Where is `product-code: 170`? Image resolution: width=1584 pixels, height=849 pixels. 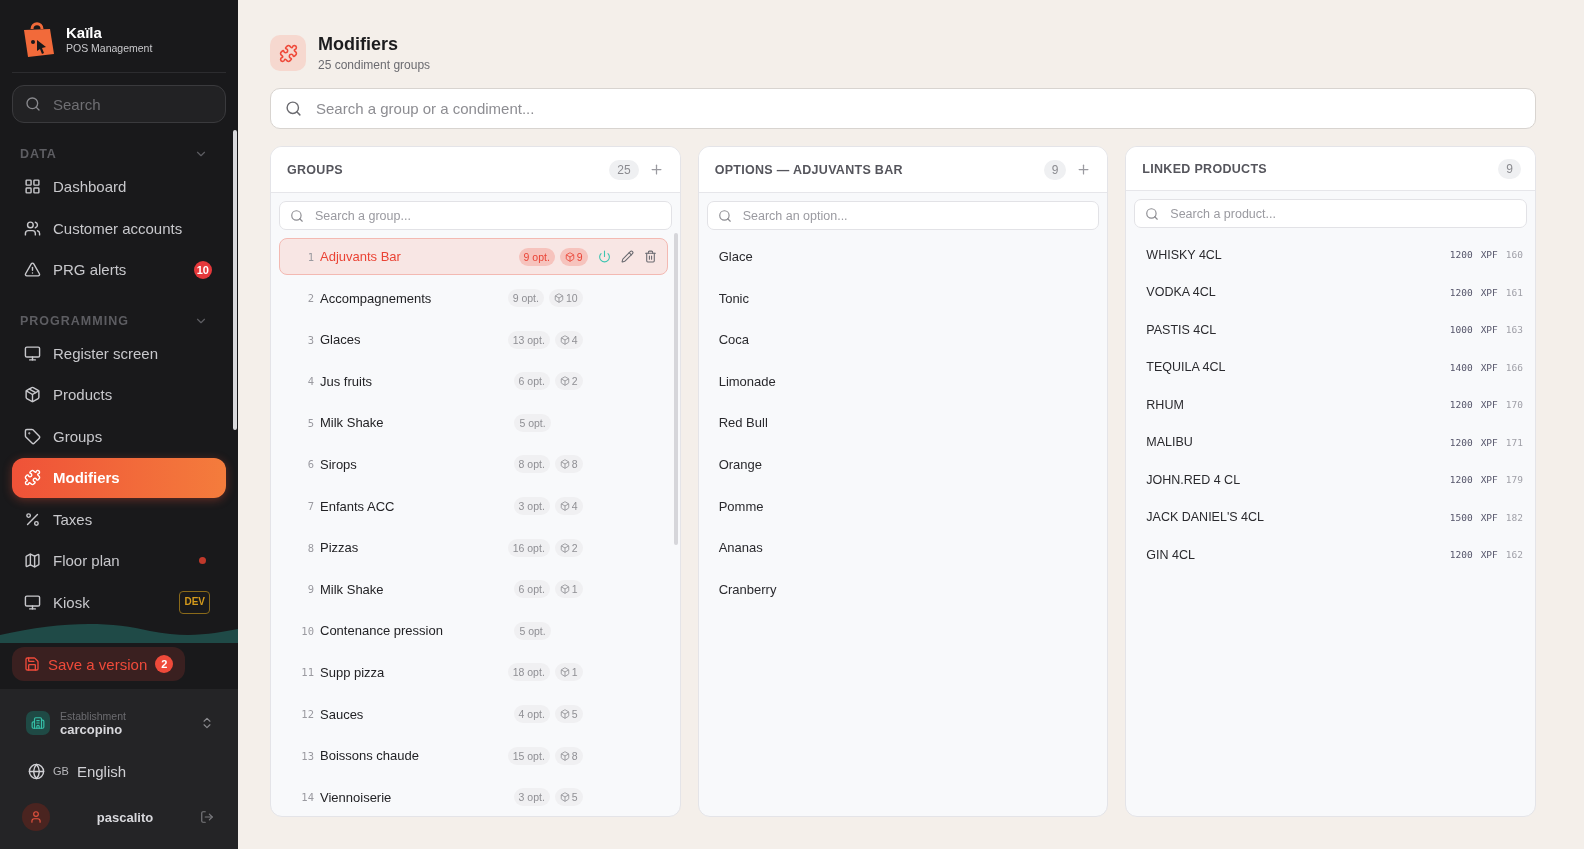
product-code: 170 is located at coordinates (1514, 405).